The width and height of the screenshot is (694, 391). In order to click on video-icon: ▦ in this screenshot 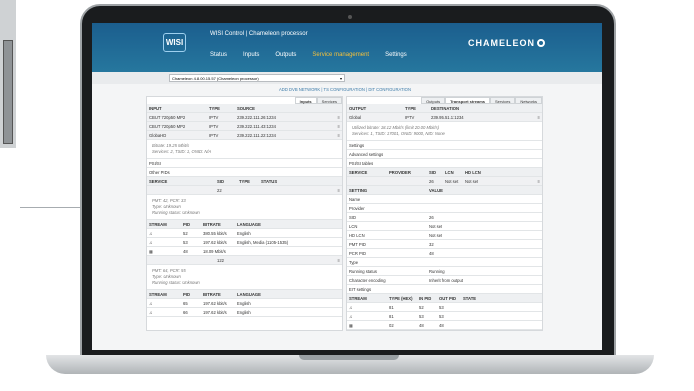, I will do `click(351, 325)`.